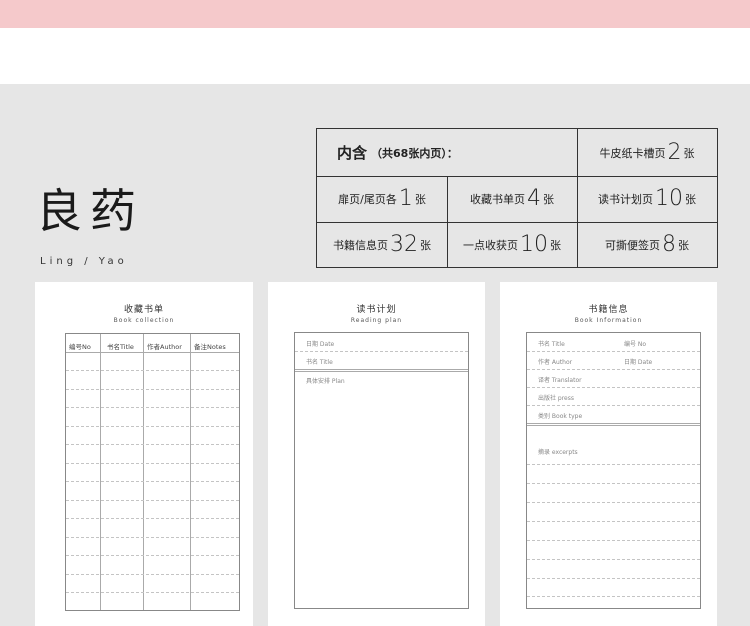 This screenshot has width=750, height=626. I want to click on contents-item-sticky: 可撕便签页 8 张, so click(647, 244).